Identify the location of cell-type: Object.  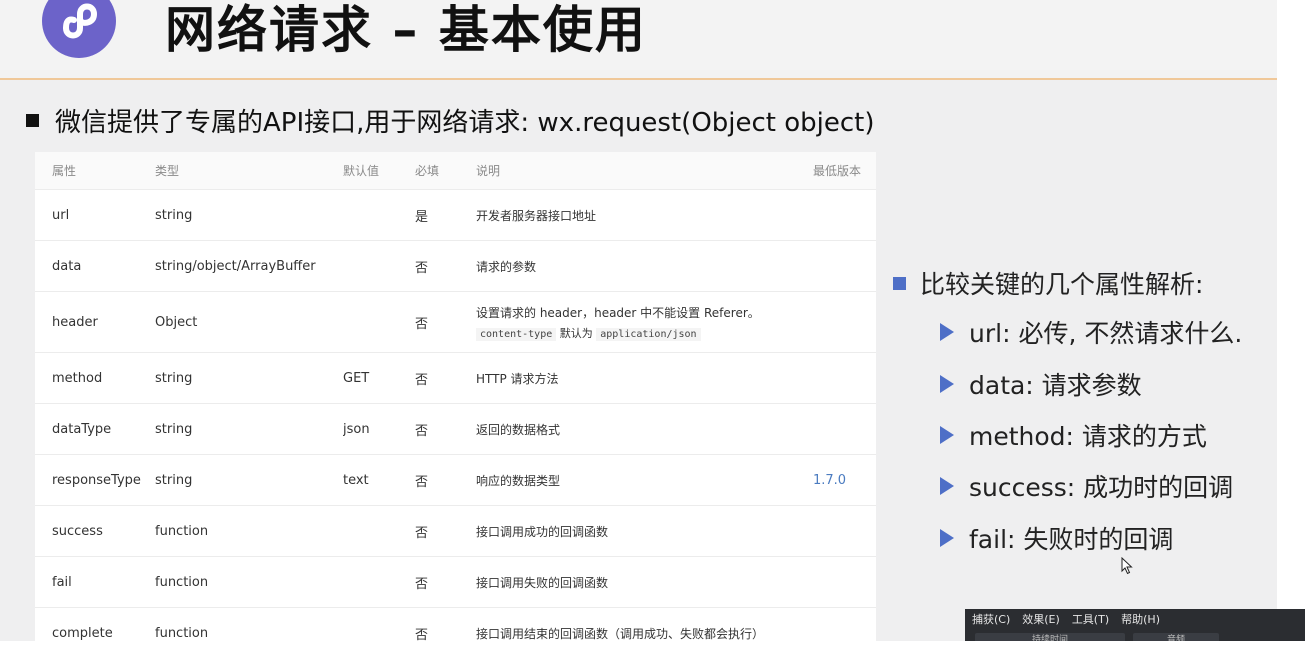
(249, 322).